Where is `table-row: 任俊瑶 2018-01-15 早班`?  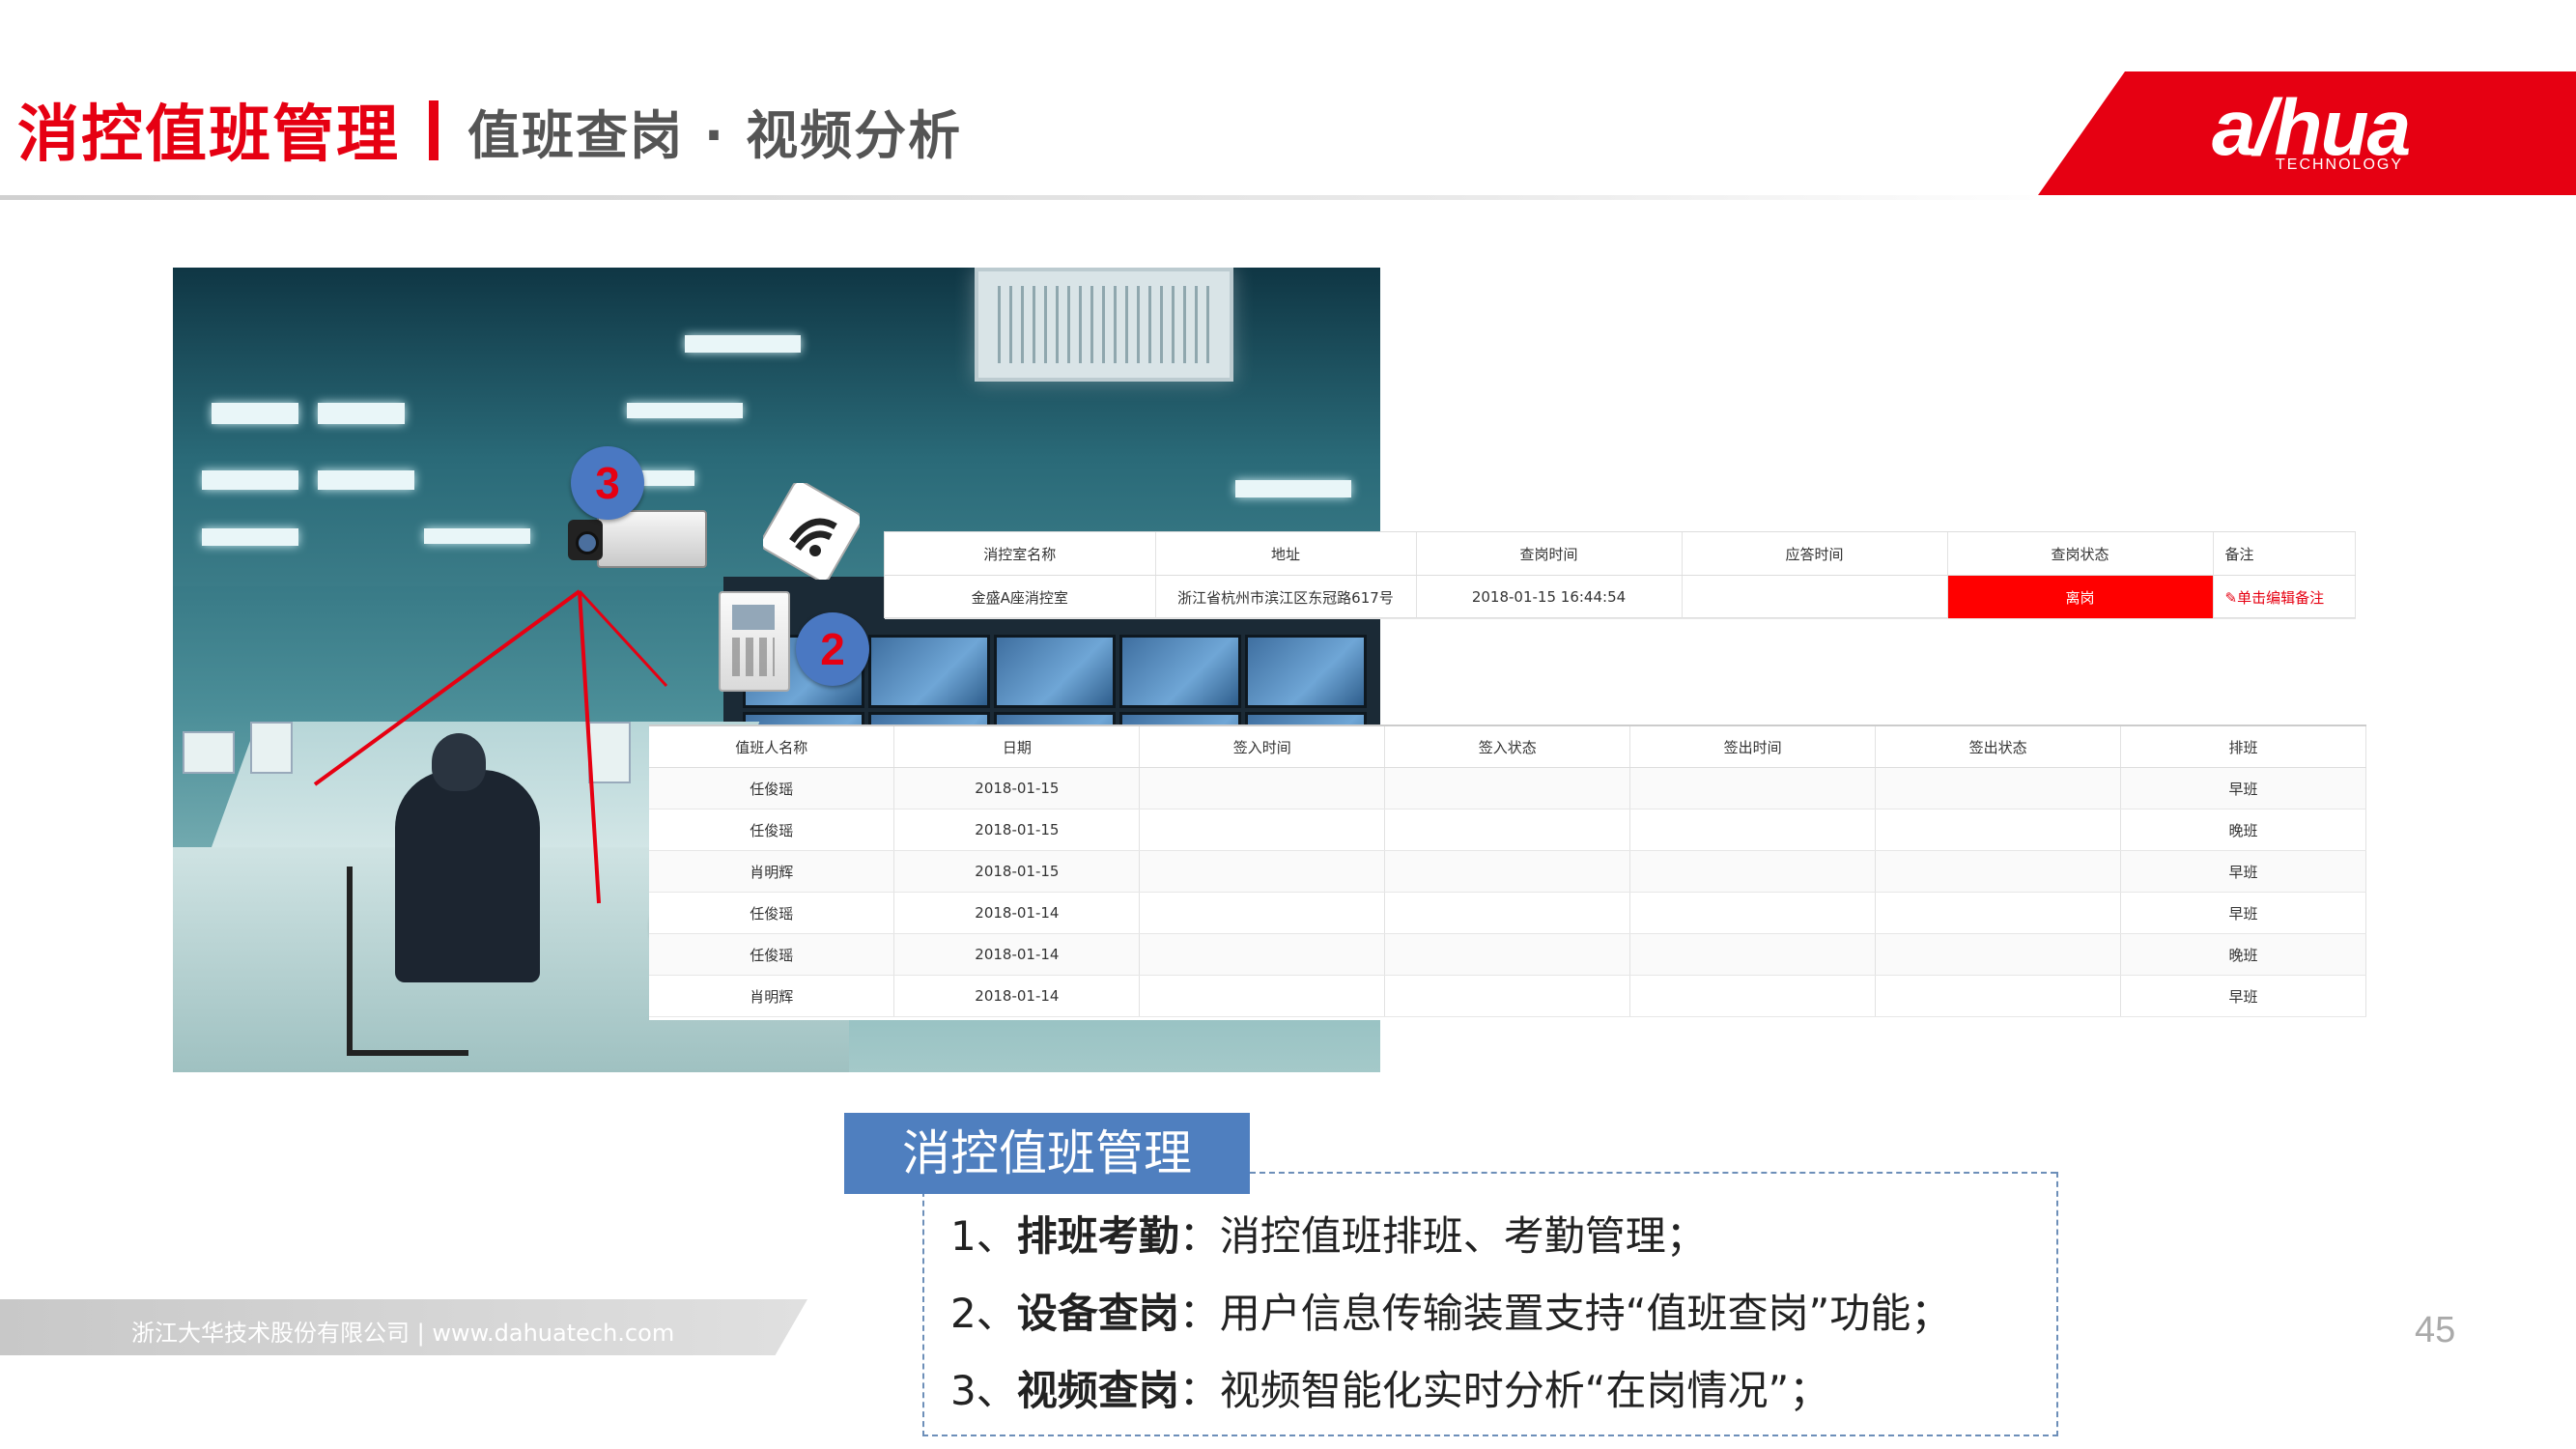
table-row: 任俊瑶 2018-01-15 早班 is located at coordinates (1507, 788).